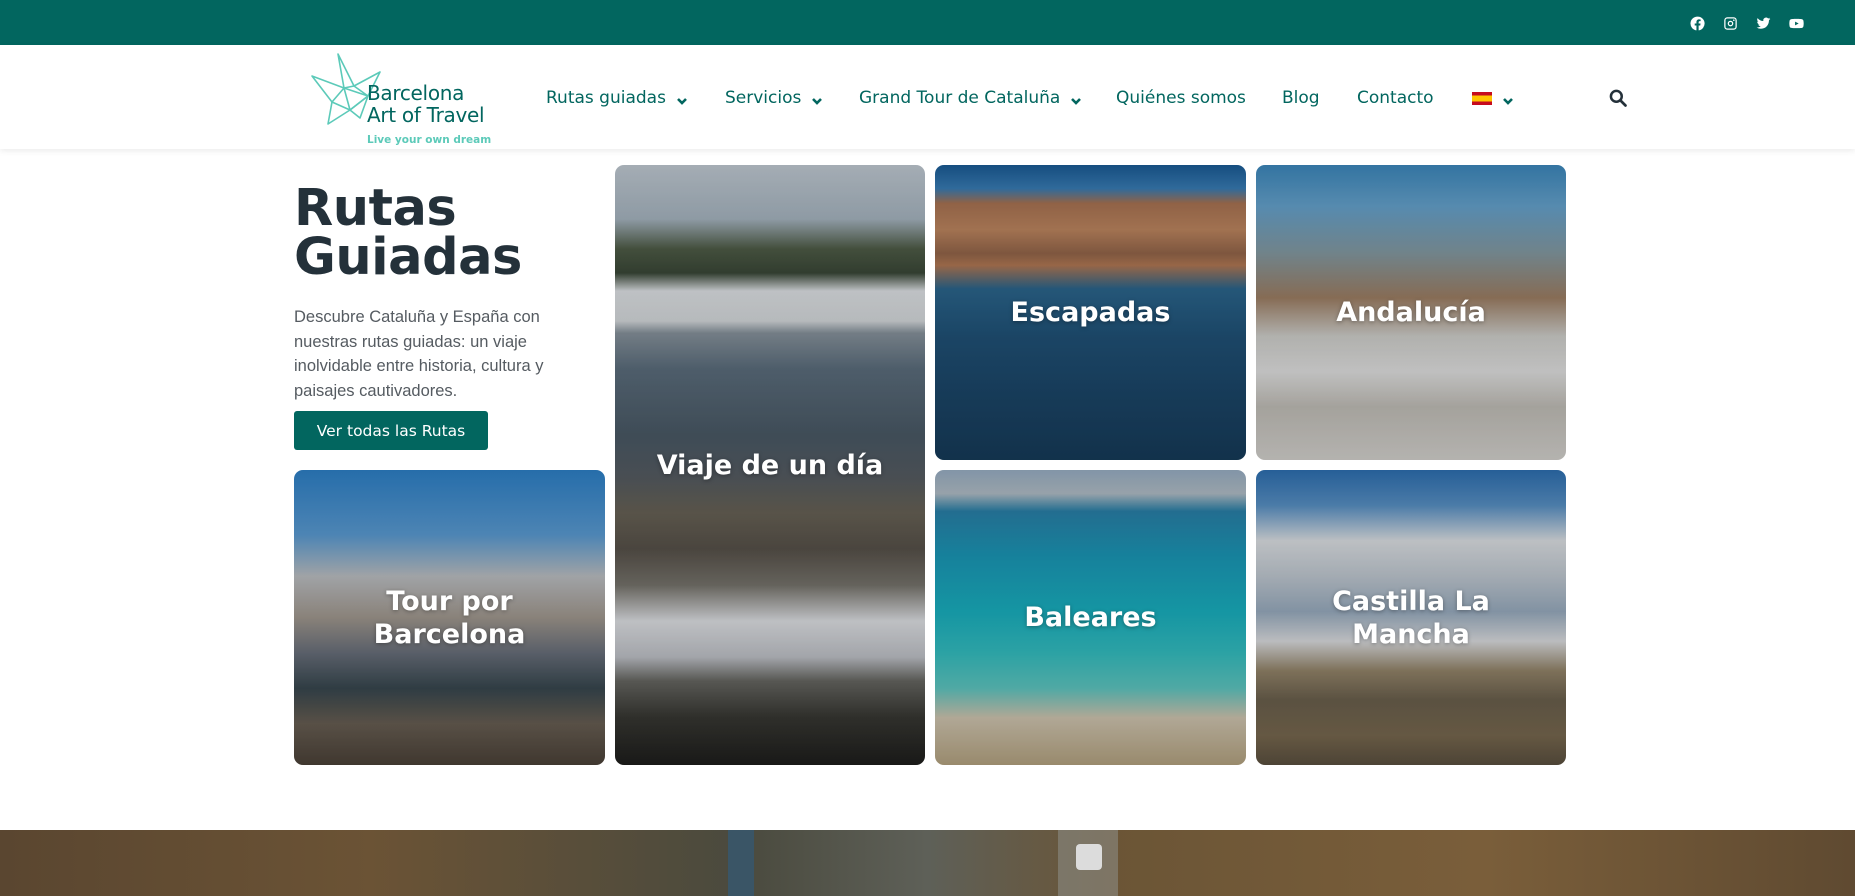 The image size is (1855, 896). I want to click on card-title: Andalucía, so click(1411, 312).